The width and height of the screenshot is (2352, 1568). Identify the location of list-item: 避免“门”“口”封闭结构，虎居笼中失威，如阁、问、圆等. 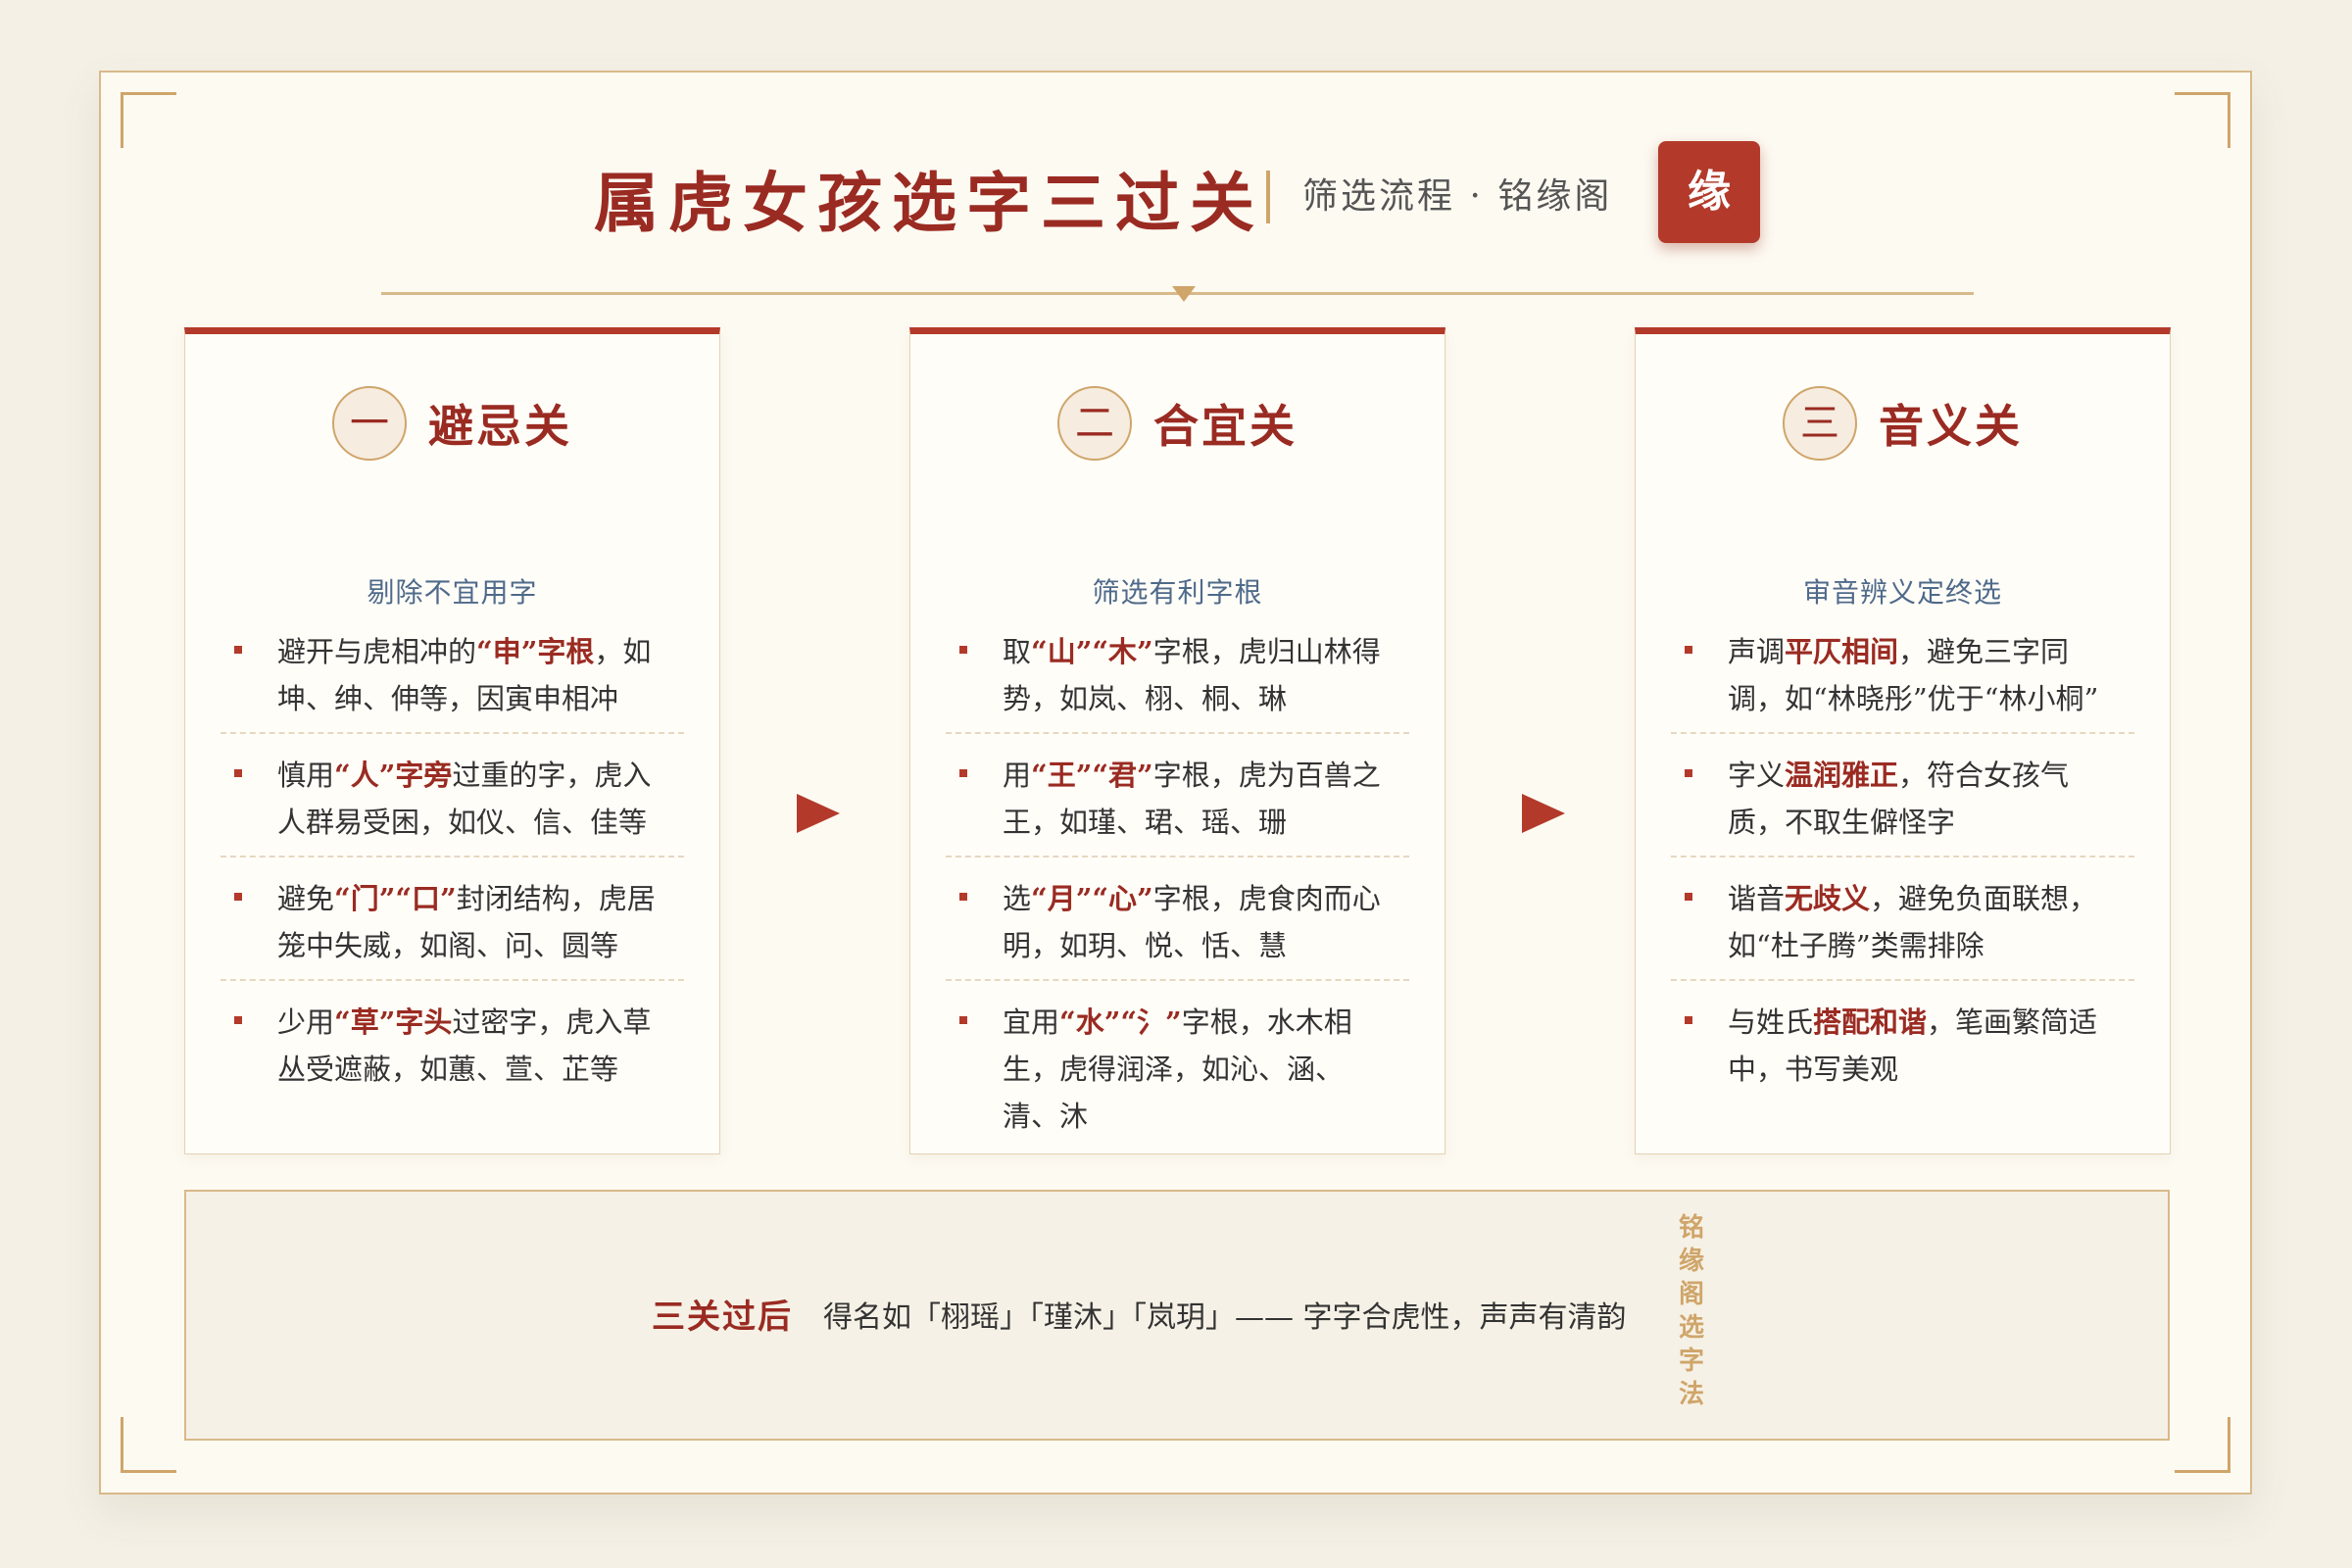
(452, 928).